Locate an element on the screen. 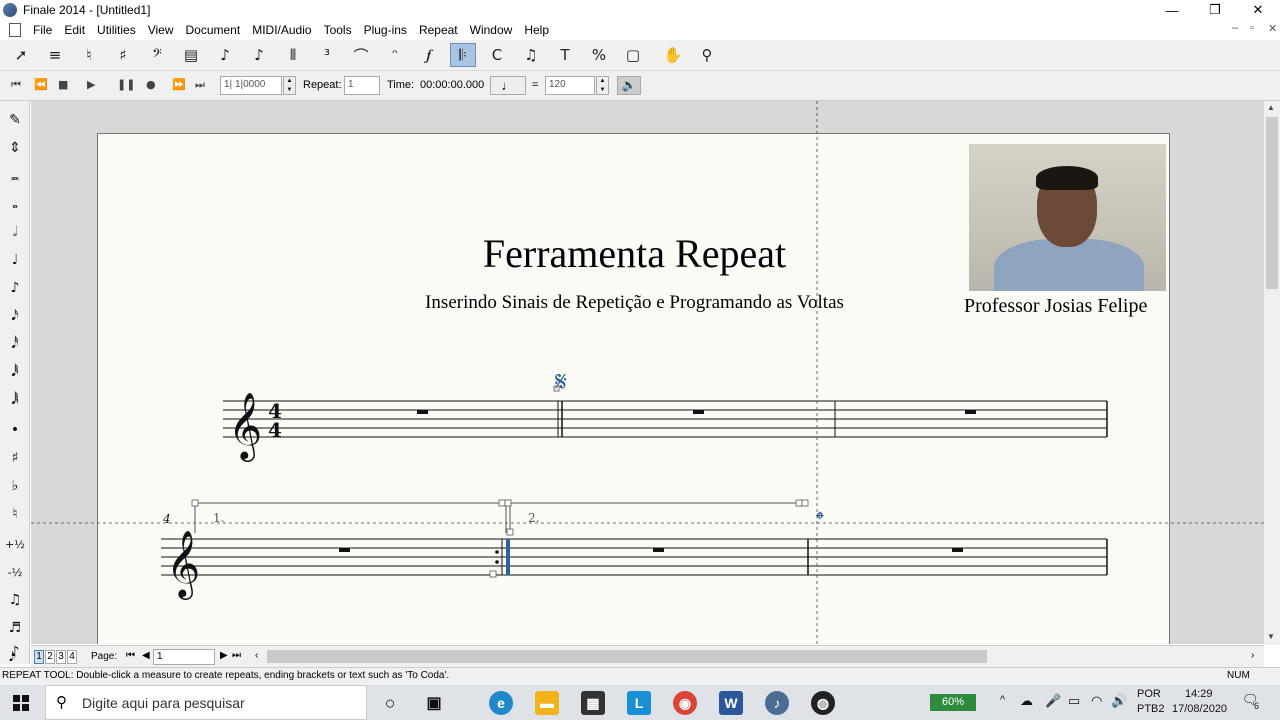  page-tab-2: 2 is located at coordinates (50, 657).